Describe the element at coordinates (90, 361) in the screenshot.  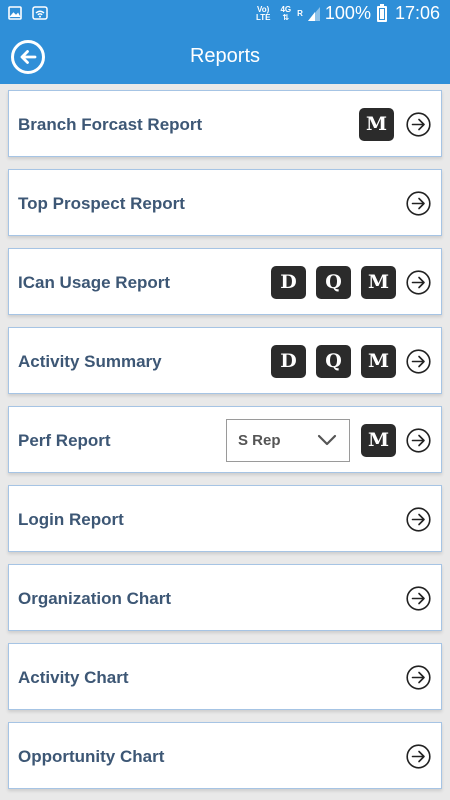
I see `report-label: Activity Summary` at that location.